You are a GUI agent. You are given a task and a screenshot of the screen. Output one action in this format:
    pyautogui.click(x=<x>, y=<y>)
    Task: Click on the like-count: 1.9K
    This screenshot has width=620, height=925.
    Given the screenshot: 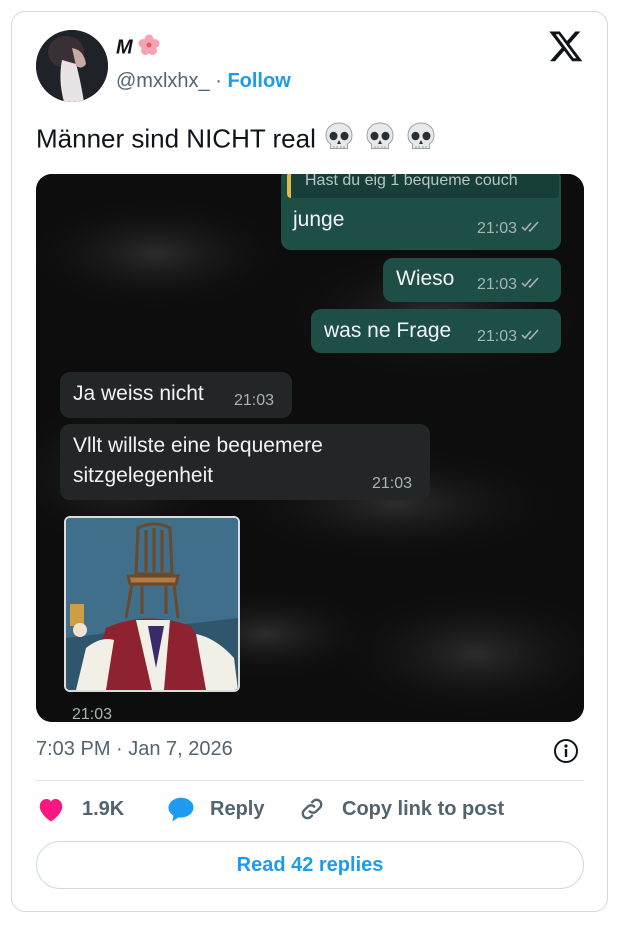 What is the action you would take?
    pyautogui.click(x=103, y=808)
    